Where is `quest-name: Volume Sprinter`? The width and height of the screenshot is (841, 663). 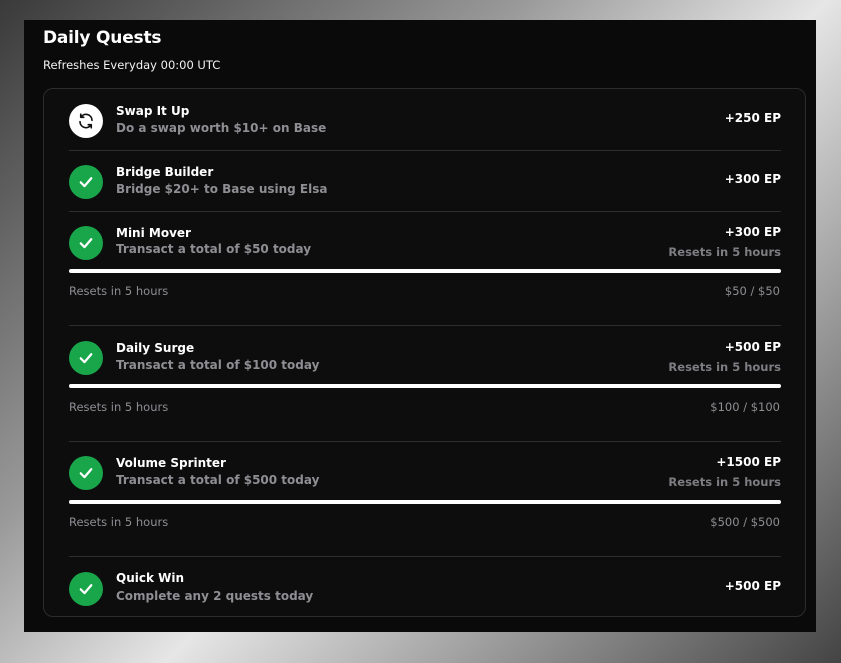
quest-name: Volume Sprinter is located at coordinates (171, 463).